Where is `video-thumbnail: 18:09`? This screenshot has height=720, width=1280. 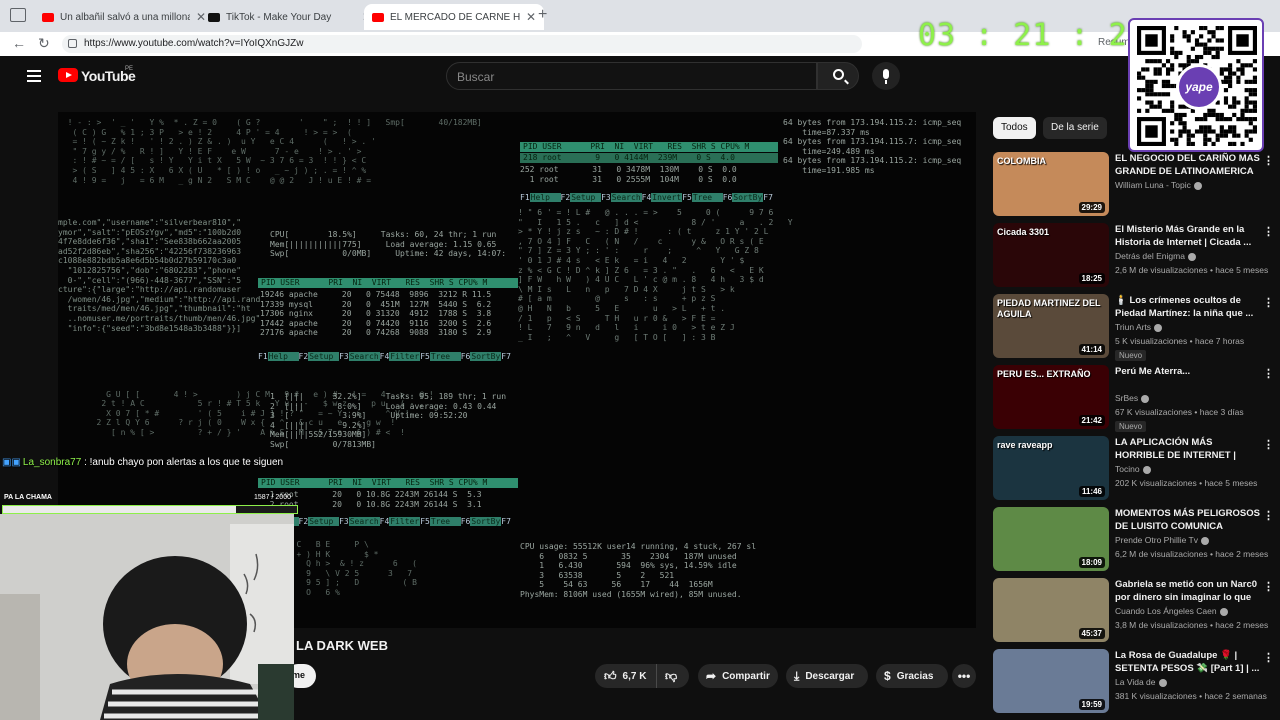
video-thumbnail: 18:09 is located at coordinates (1051, 539).